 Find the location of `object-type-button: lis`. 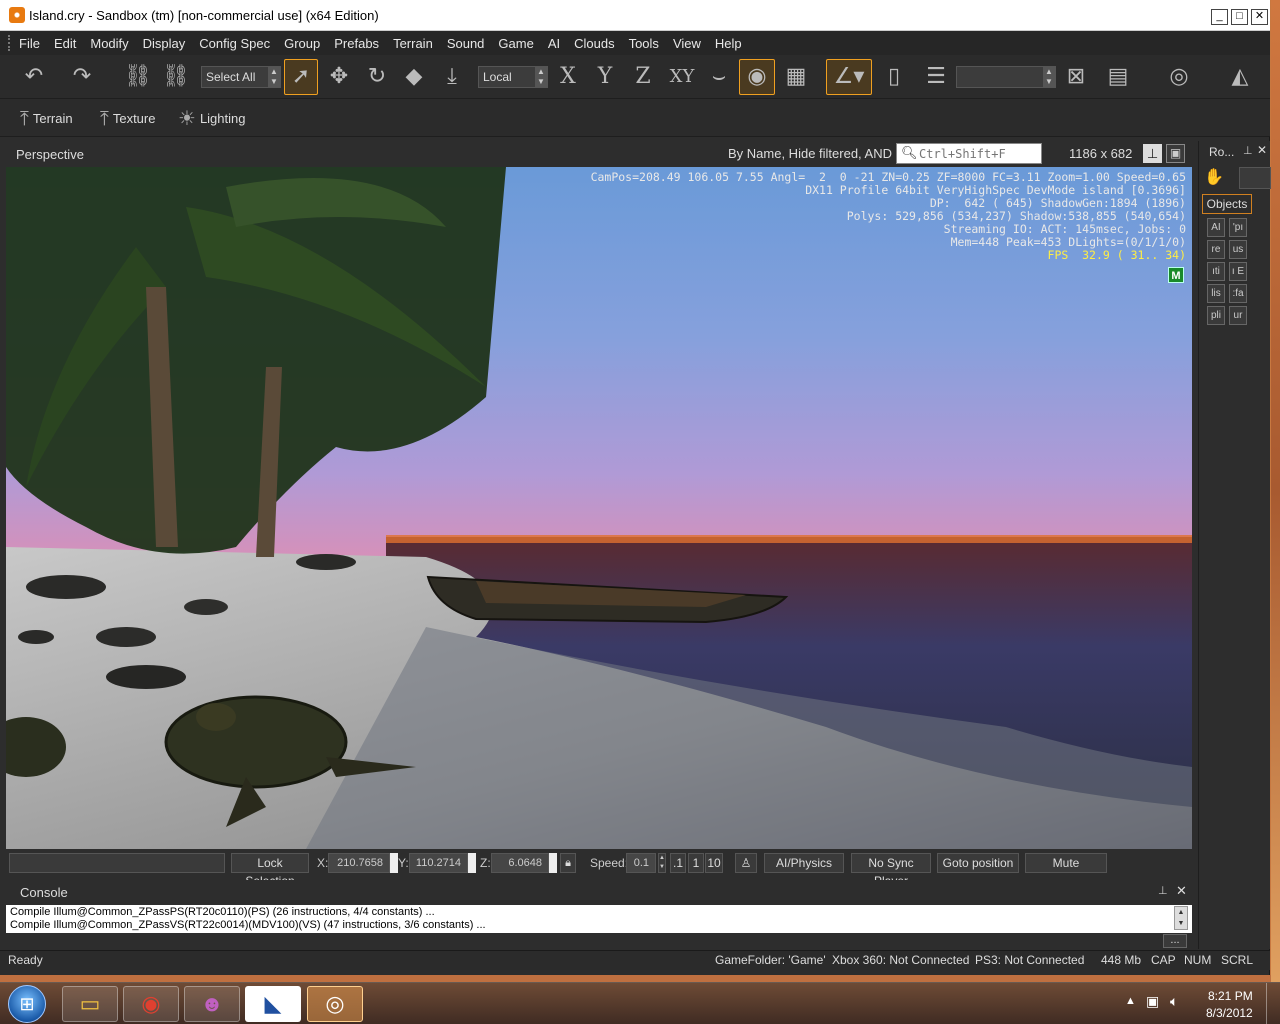

object-type-button: lis is located at coordinates (1216, 293).